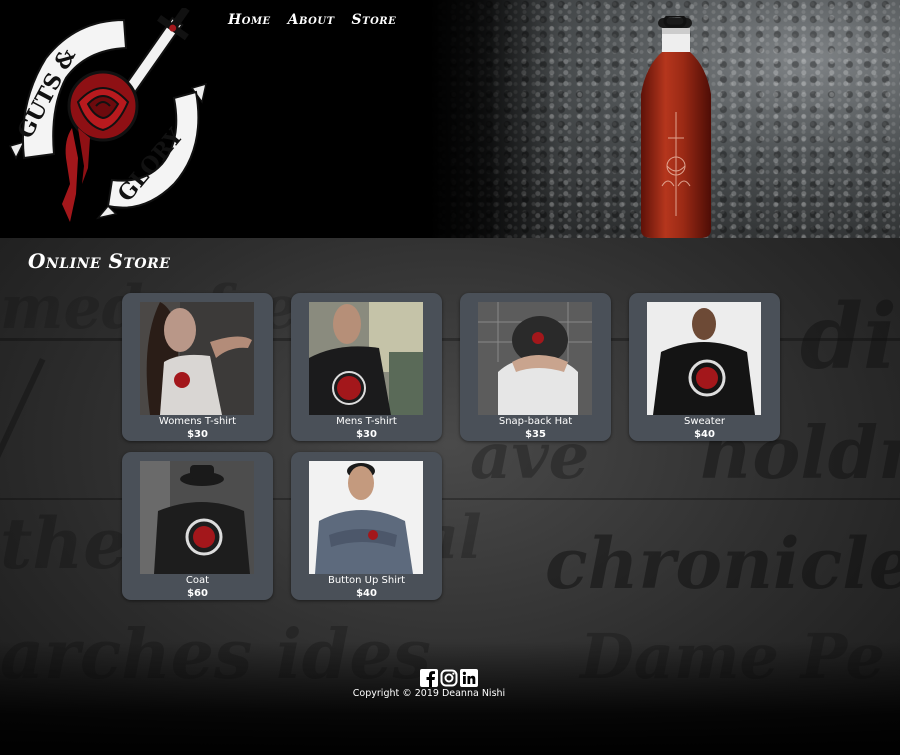 The width and height of the screenshot is (900, 755). I want to click on social-links, so click(449, 678).